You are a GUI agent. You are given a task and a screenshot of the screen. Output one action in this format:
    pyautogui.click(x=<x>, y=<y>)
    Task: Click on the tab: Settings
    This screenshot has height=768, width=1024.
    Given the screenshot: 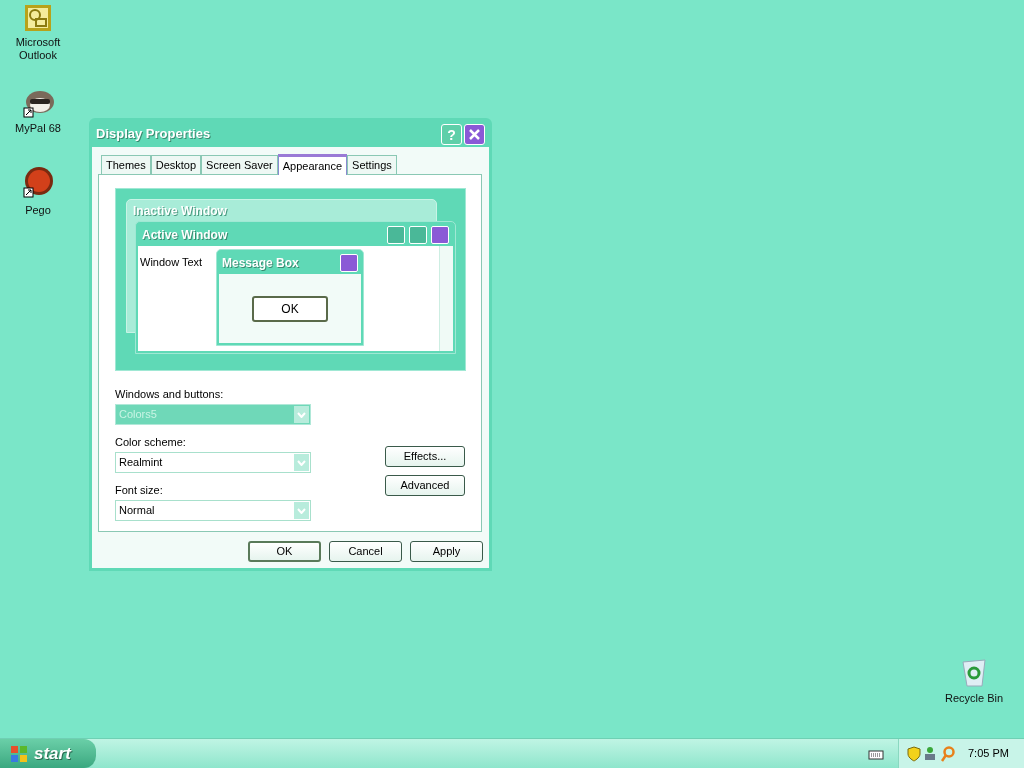 What is the action you would take?
    pyautogui.click(x=372, y=164)
    